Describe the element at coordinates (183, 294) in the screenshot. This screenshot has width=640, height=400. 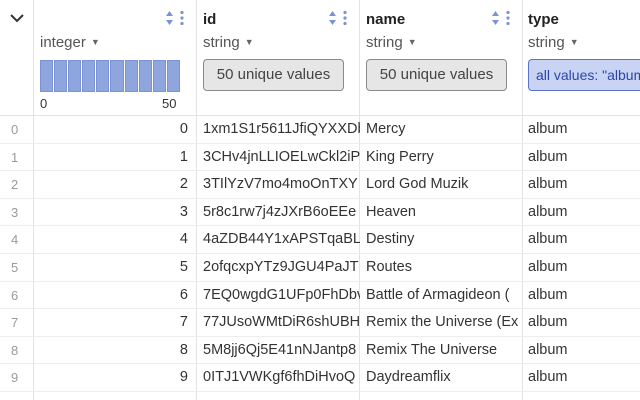
I see `integer-cell: 6` at that location.